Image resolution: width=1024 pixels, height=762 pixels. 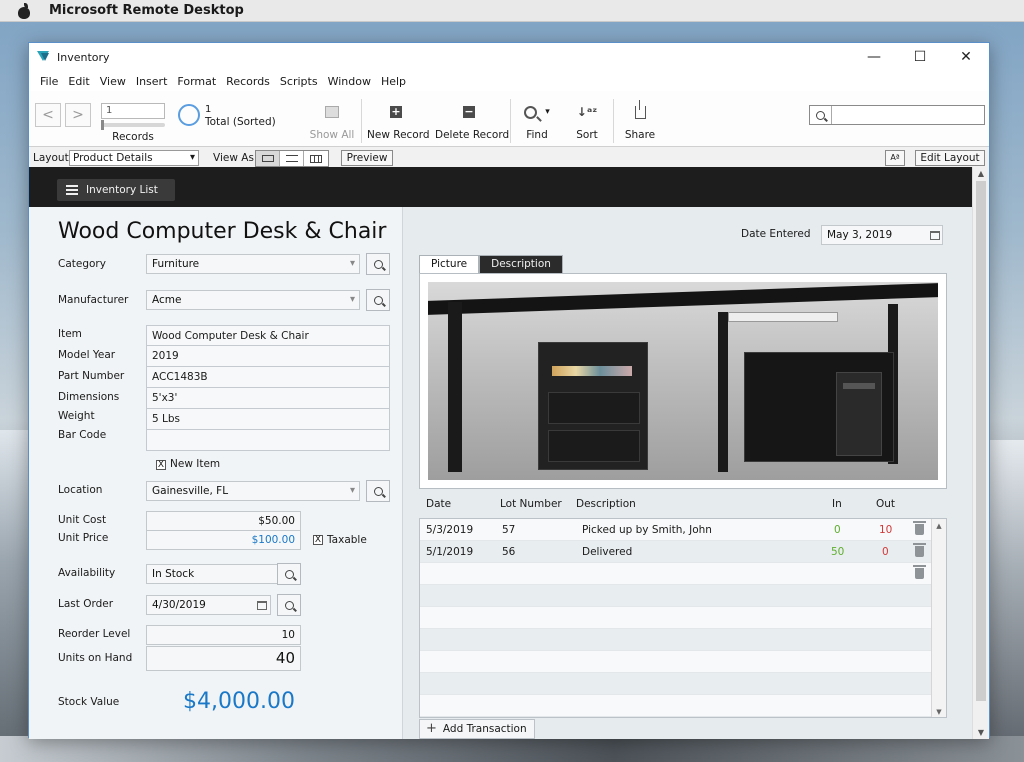 What do you see at coordinates (133, 111) in the screenshot?
I see `current-record-input: 1` at bounding box center [133, 111].